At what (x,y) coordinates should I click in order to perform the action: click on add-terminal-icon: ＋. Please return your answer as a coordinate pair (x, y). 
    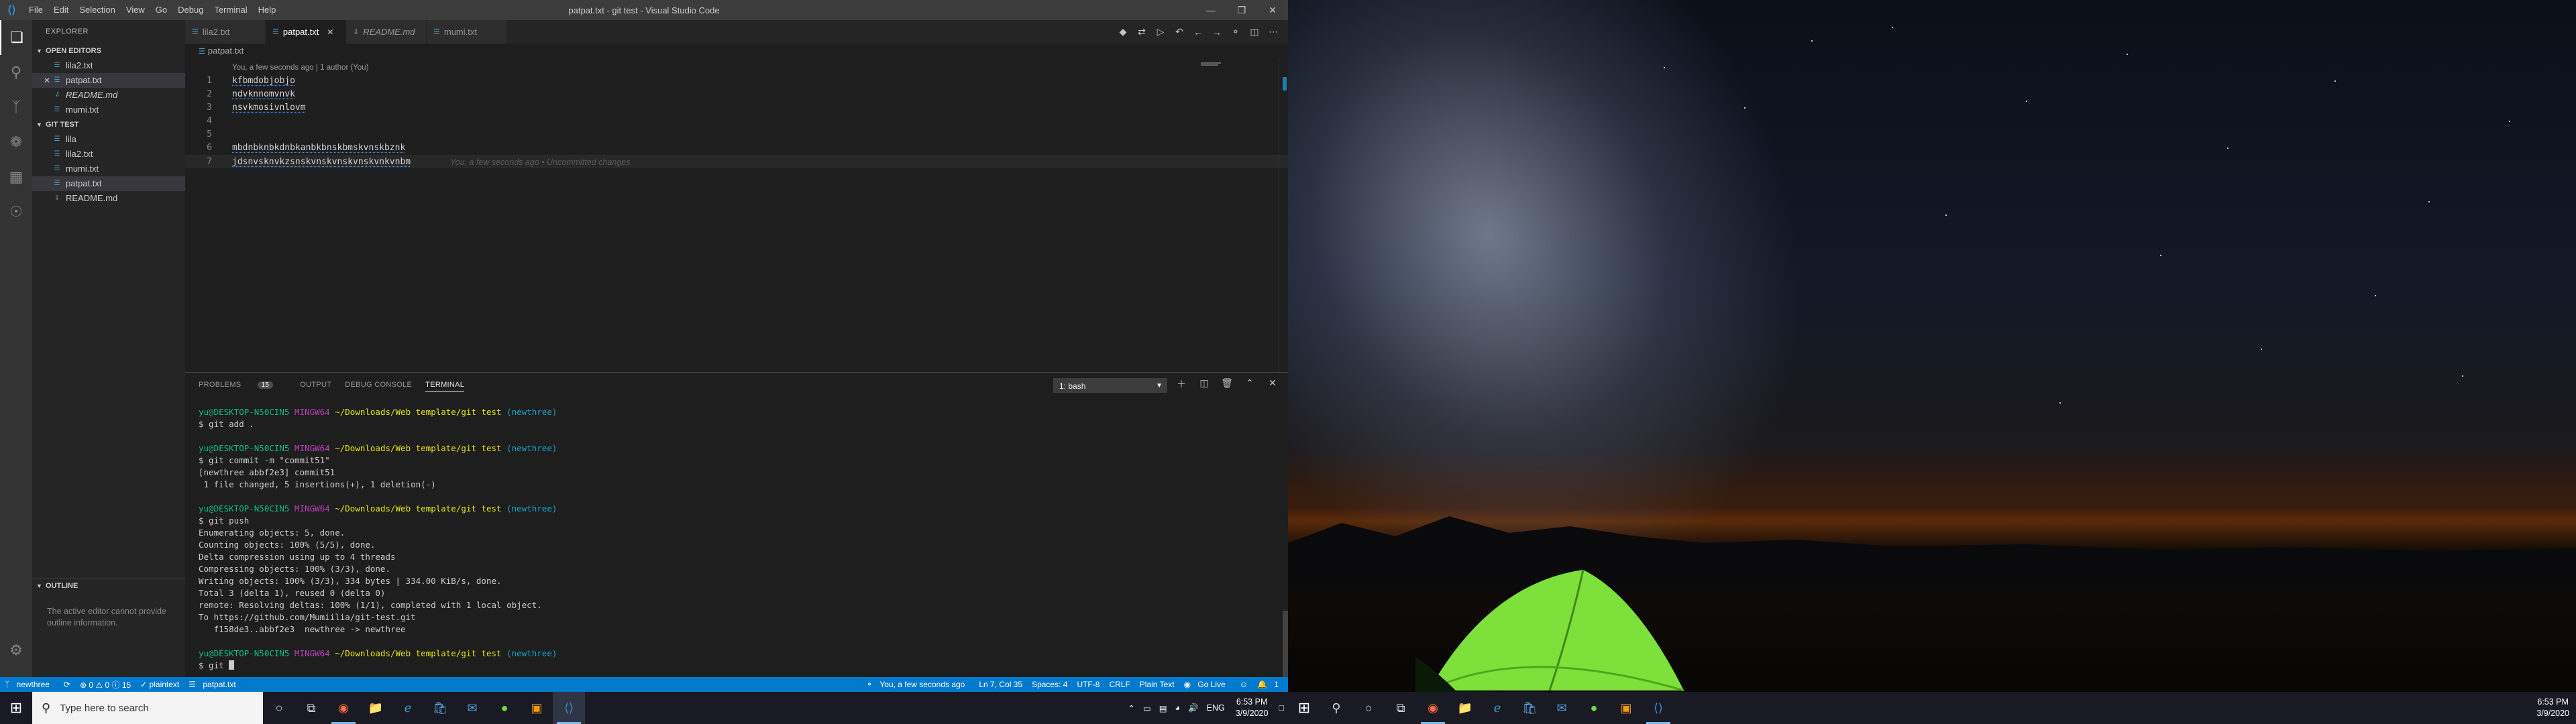
    Looking at the image, I should click on (1181, 384).